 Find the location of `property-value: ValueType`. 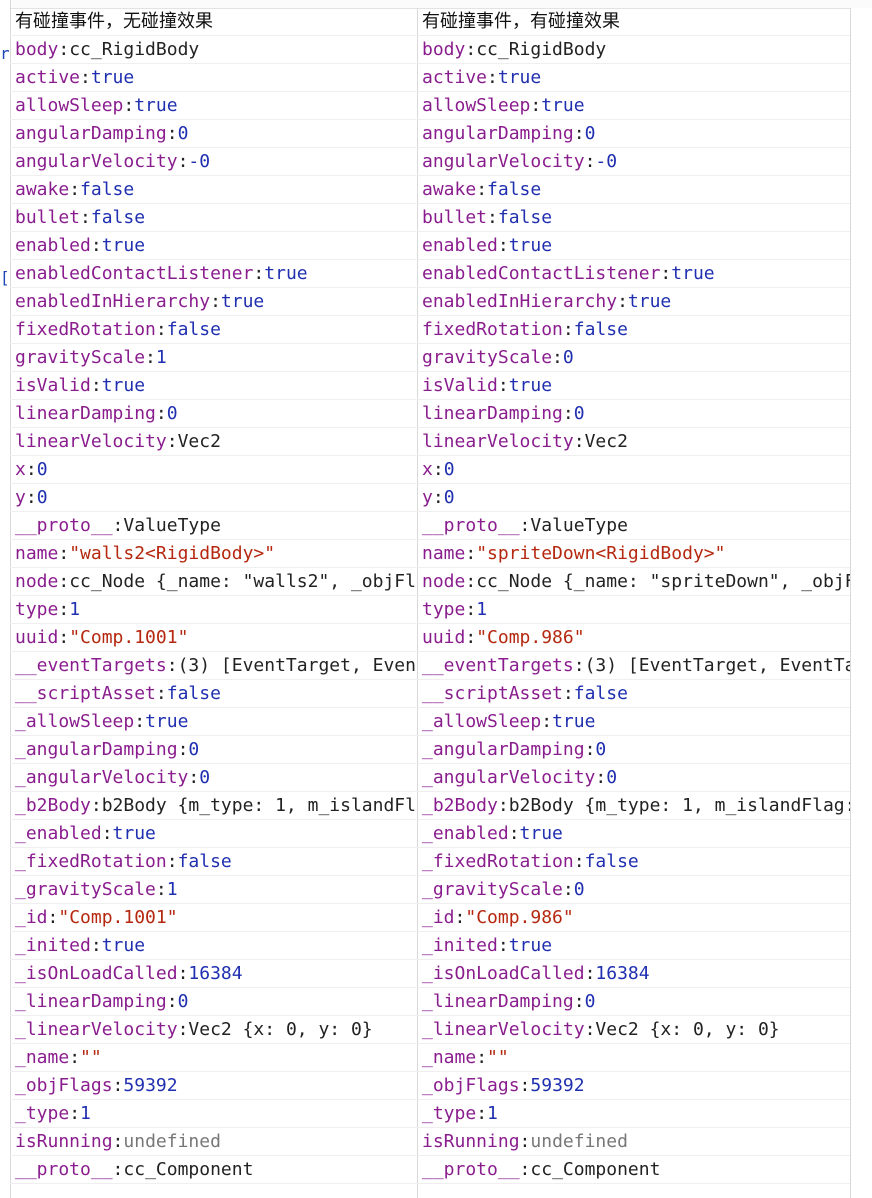

property-value: ValueType is located at coordinates (172, 525).